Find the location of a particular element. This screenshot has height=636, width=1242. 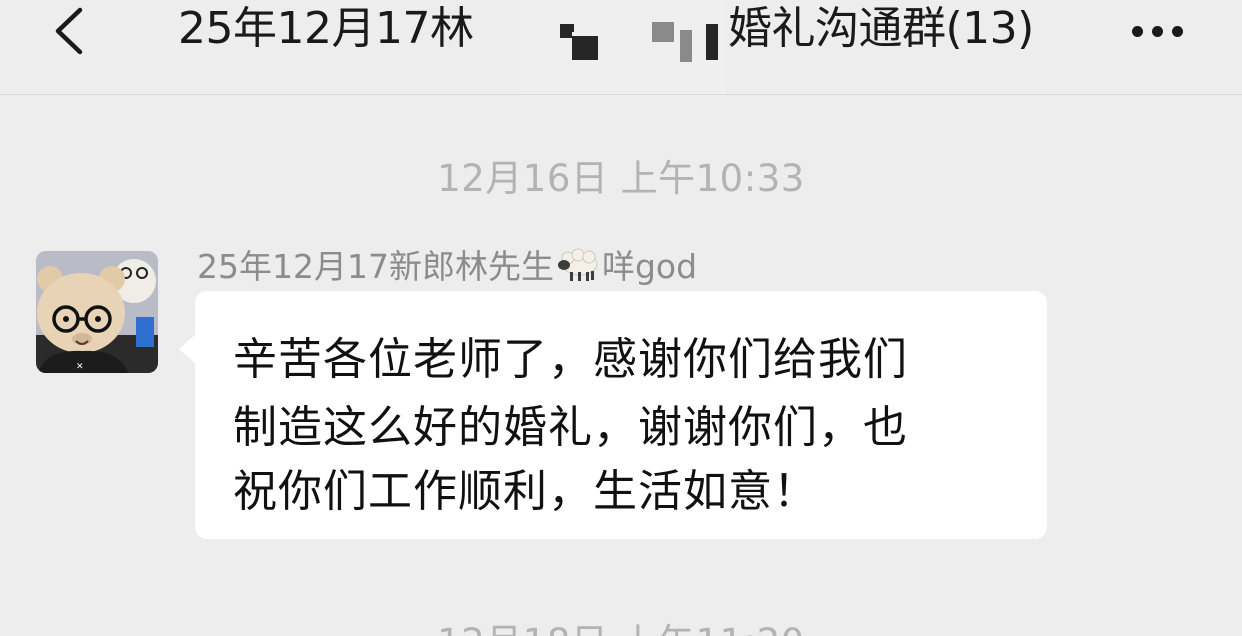

sender-name: 25年12月17新郎林先生 咩god is located at coordinates (447, 266).